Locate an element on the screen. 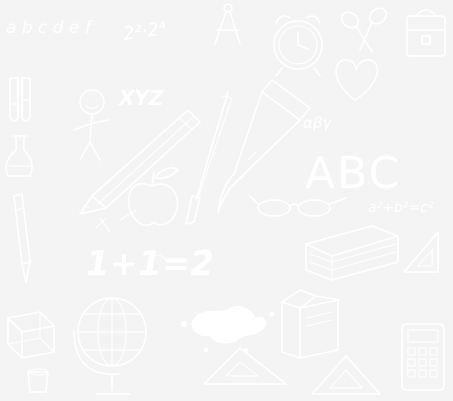 Image resolution: width=453 pixels, height=401 pixels. abc-text: ABC is located at coordinates (353, 173).